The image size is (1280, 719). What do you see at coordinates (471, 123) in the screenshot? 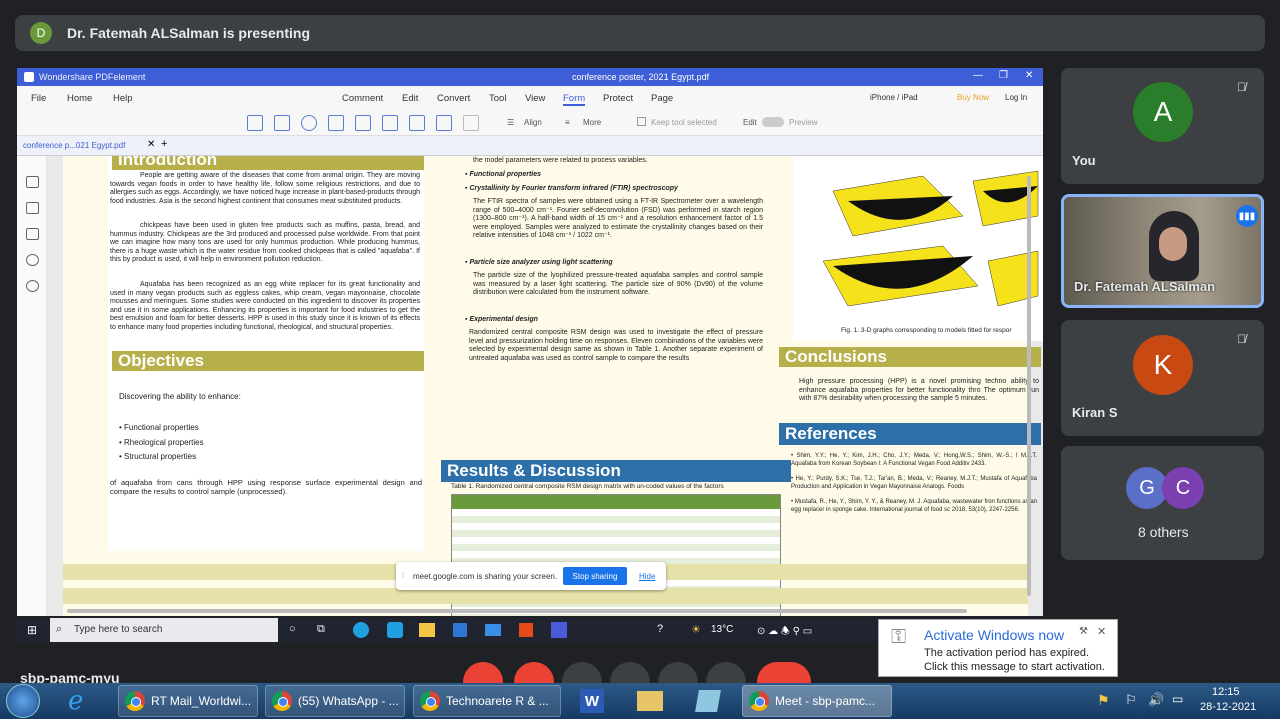
I see `eraser-icon` at bounding box center [471, 123].